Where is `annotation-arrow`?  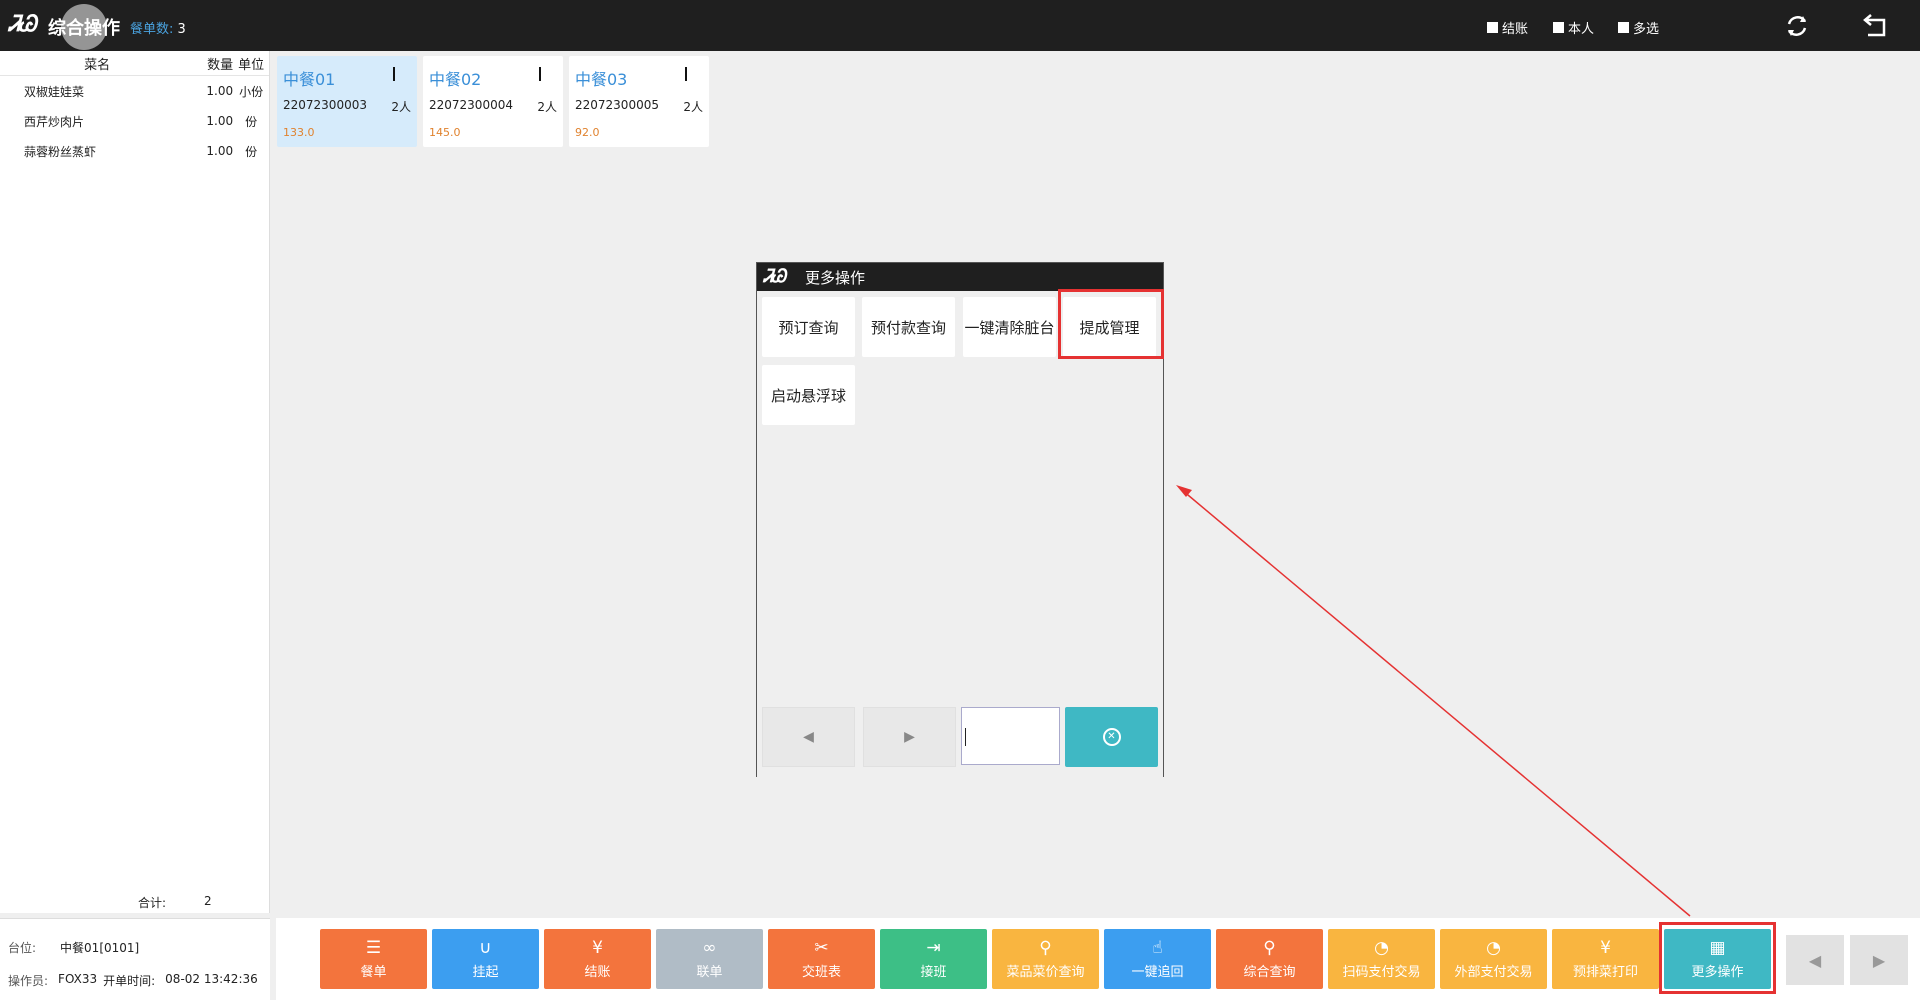
annotation-arrow is located at coordinates (1433, 701).